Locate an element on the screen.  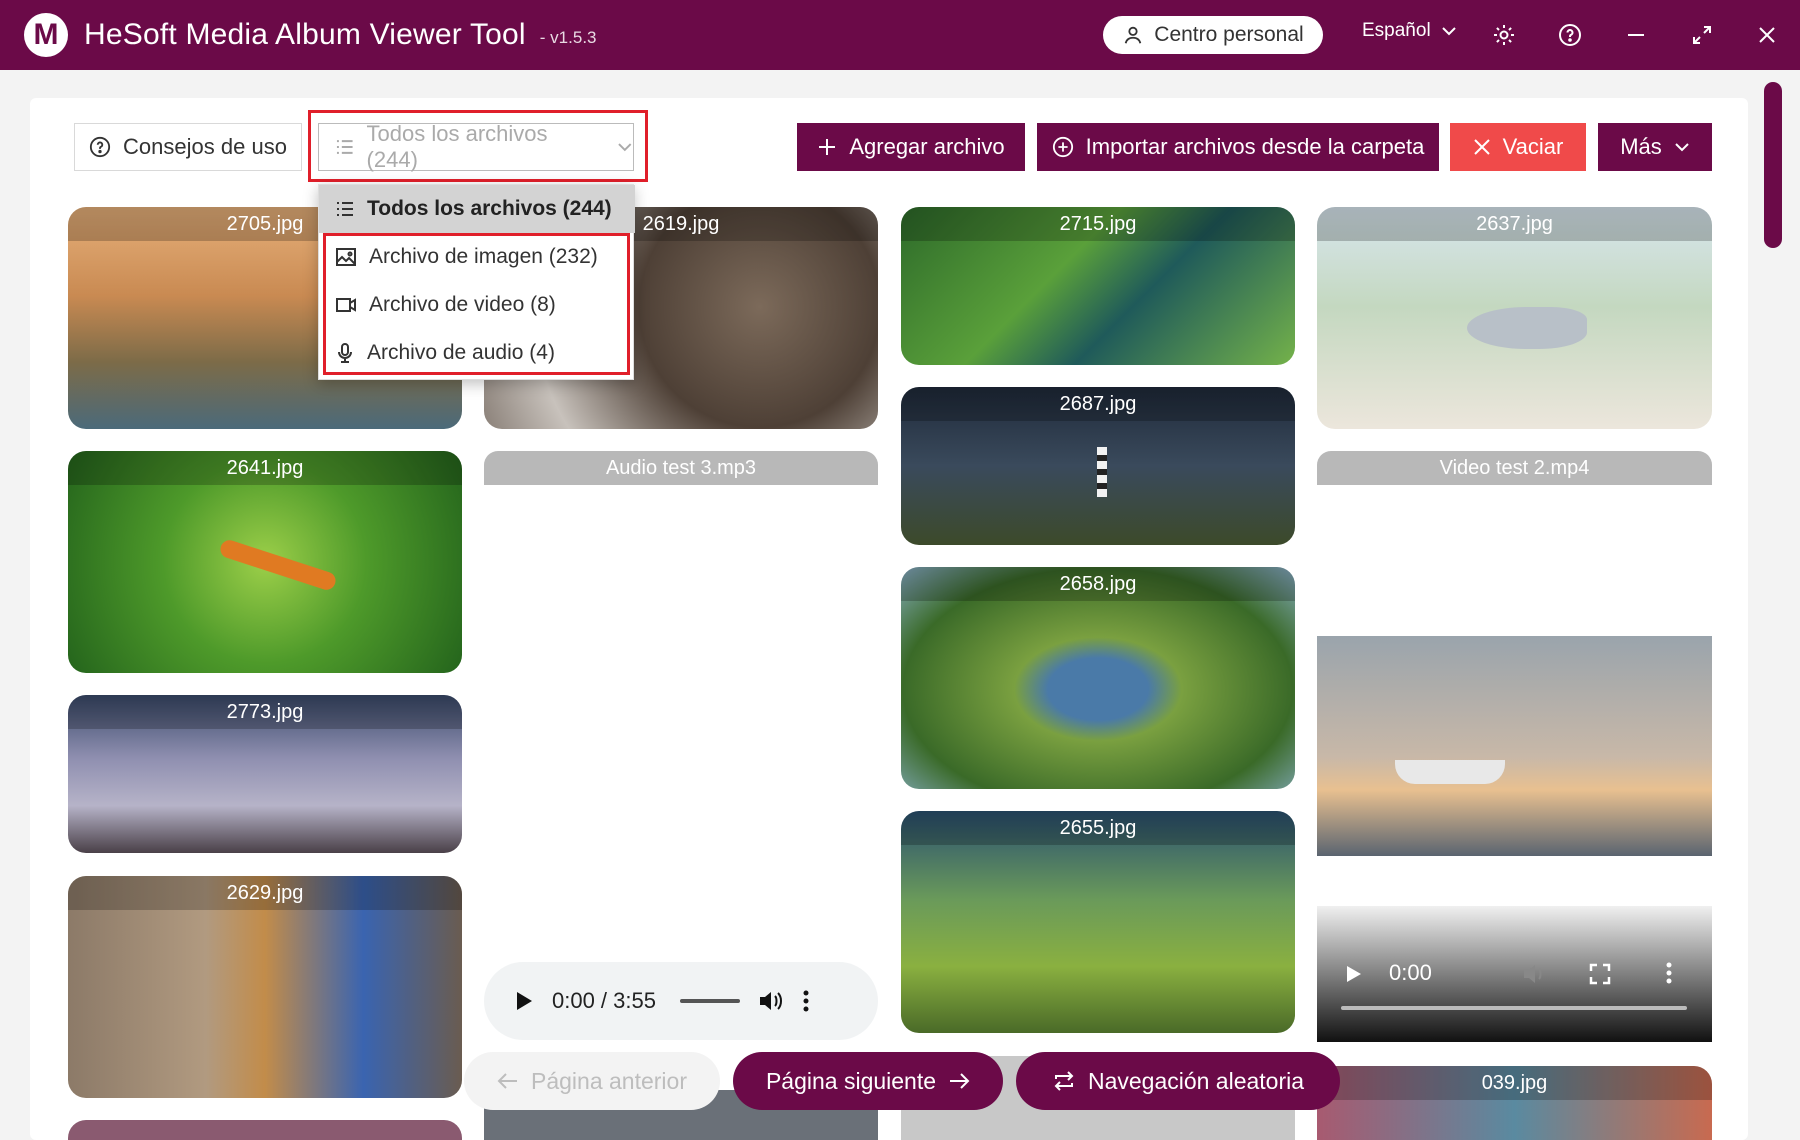
image-card: 2655.jpg is located at coordinates (1098, 922).